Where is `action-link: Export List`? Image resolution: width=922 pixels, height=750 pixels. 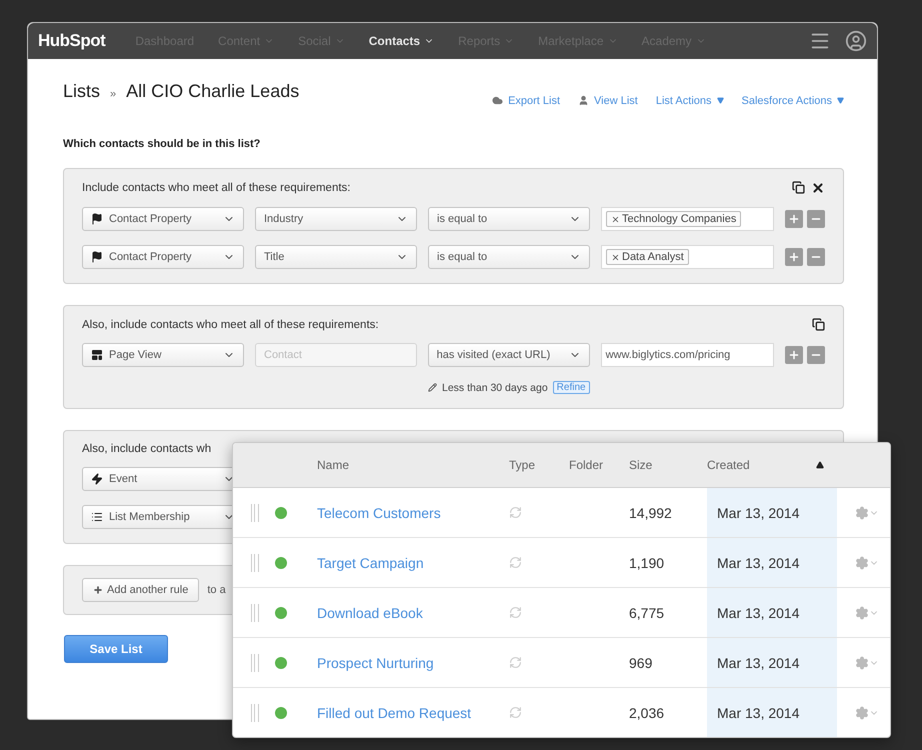
action-link: Export List is located at coordinates (526, 100).